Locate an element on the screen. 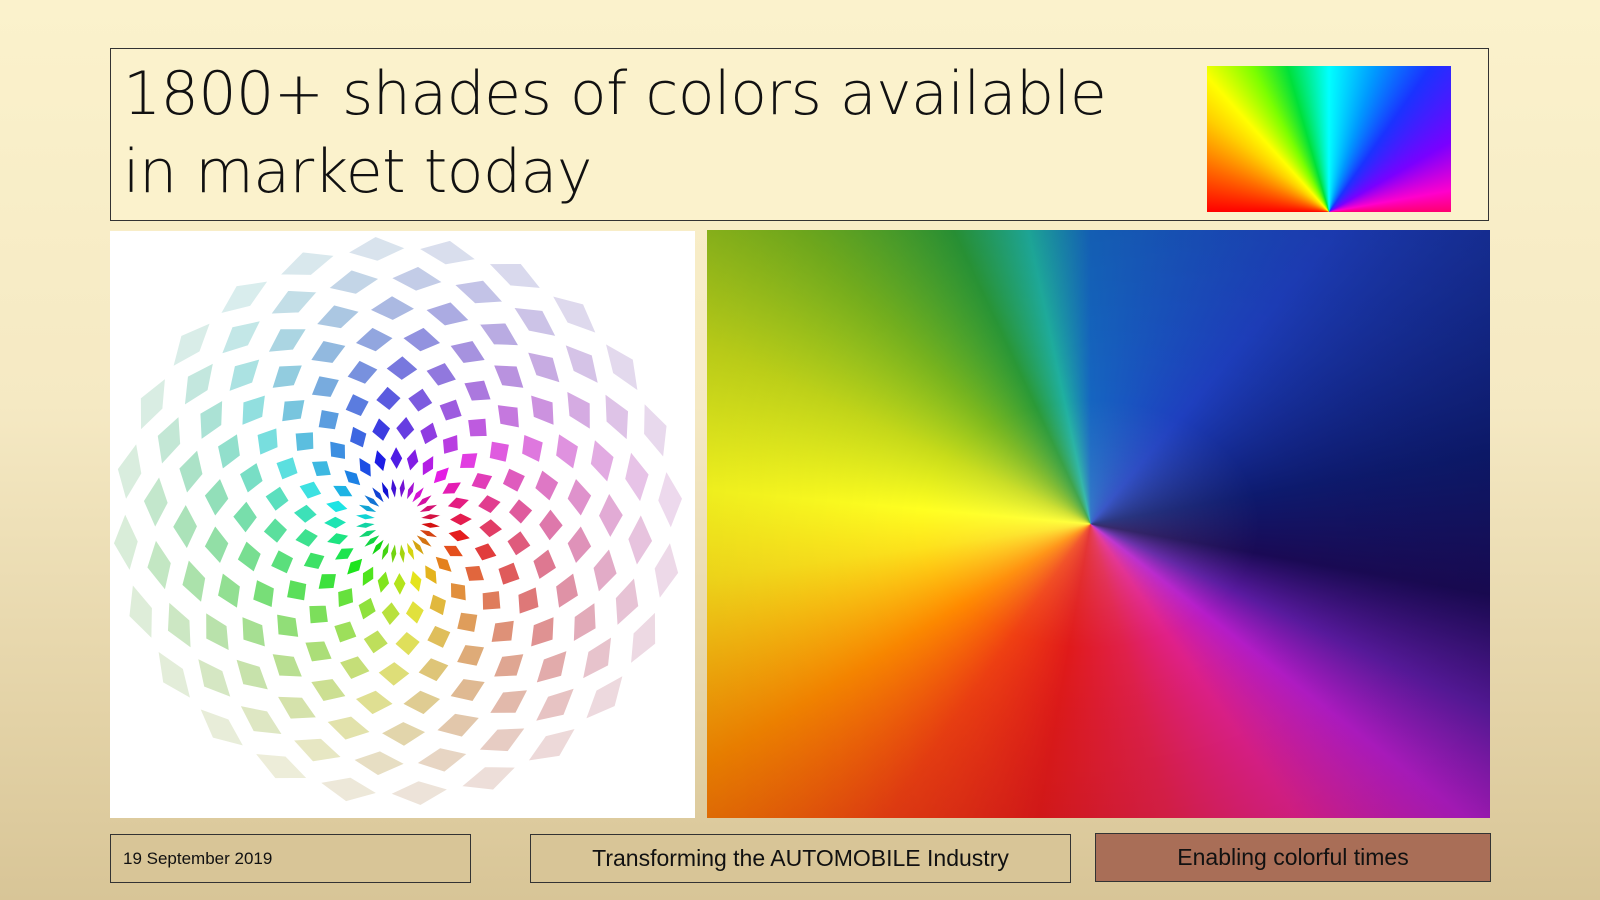 The height and width of the screenshot is (900, 1600). footer-date: 19 September 2019 is located at coordinates (198, 858).